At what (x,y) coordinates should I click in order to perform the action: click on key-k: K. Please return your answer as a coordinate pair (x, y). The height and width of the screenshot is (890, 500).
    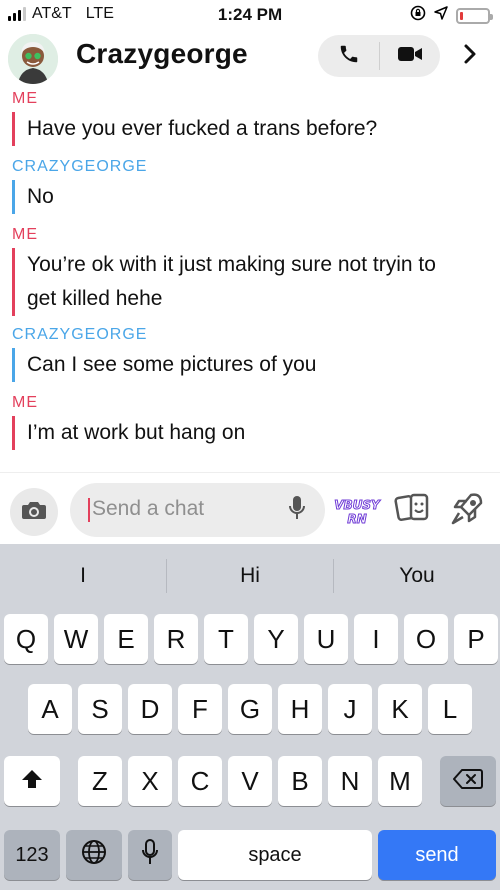
    Looking at the image, I should click on (400, 709).